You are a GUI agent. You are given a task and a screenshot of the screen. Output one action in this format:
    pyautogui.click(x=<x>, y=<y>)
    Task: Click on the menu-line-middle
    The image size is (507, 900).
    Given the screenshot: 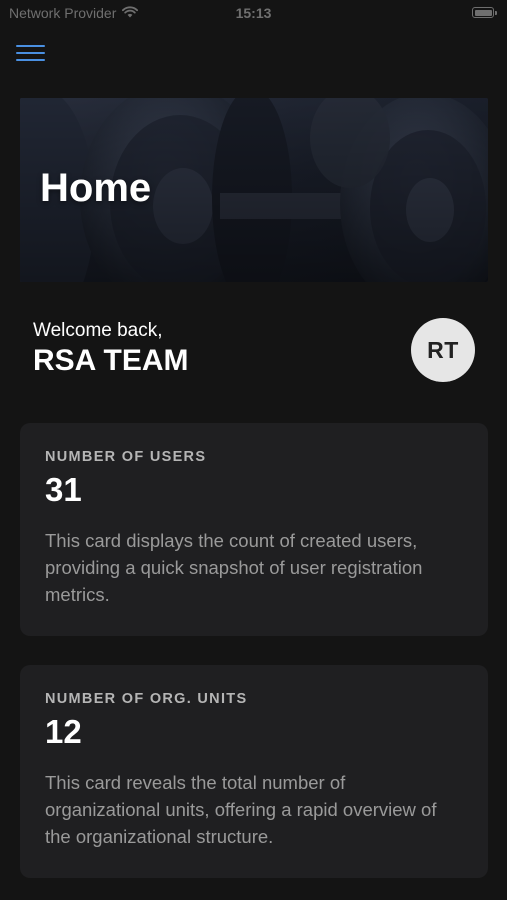 What is the action you would take?
    pyautogui.click(x=30, y=53)
    